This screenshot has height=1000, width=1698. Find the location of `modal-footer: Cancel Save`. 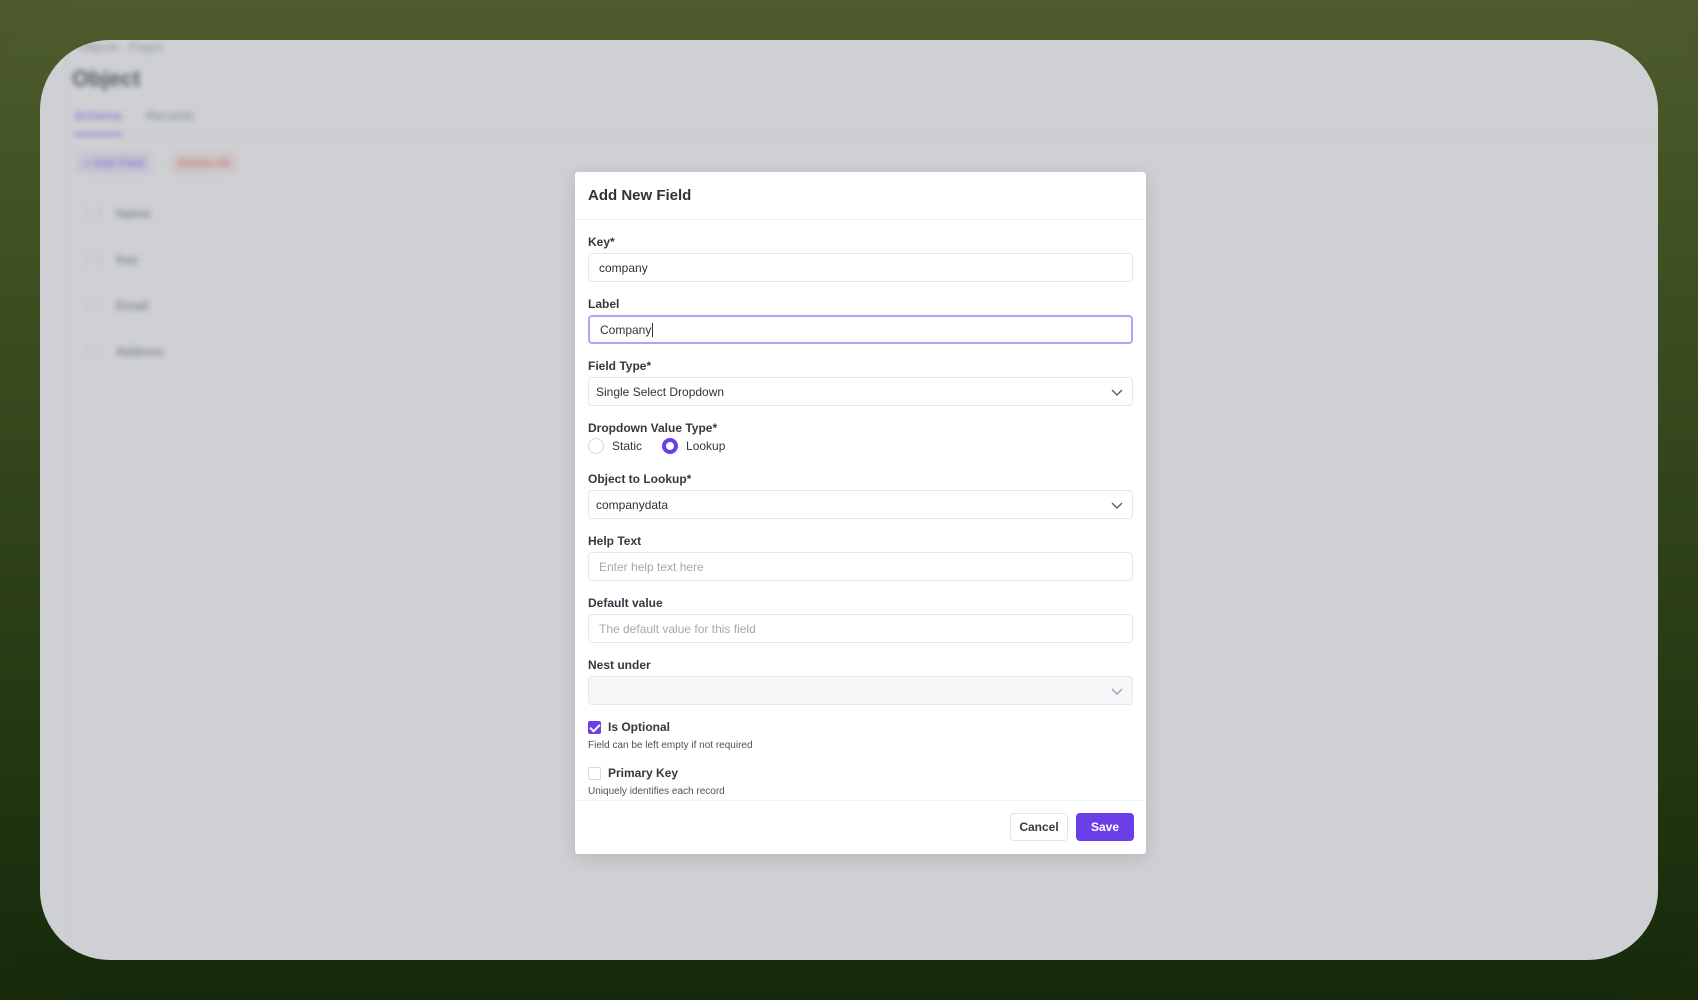

modal-footer: Cancel Save is located at coordinates (860, 827).